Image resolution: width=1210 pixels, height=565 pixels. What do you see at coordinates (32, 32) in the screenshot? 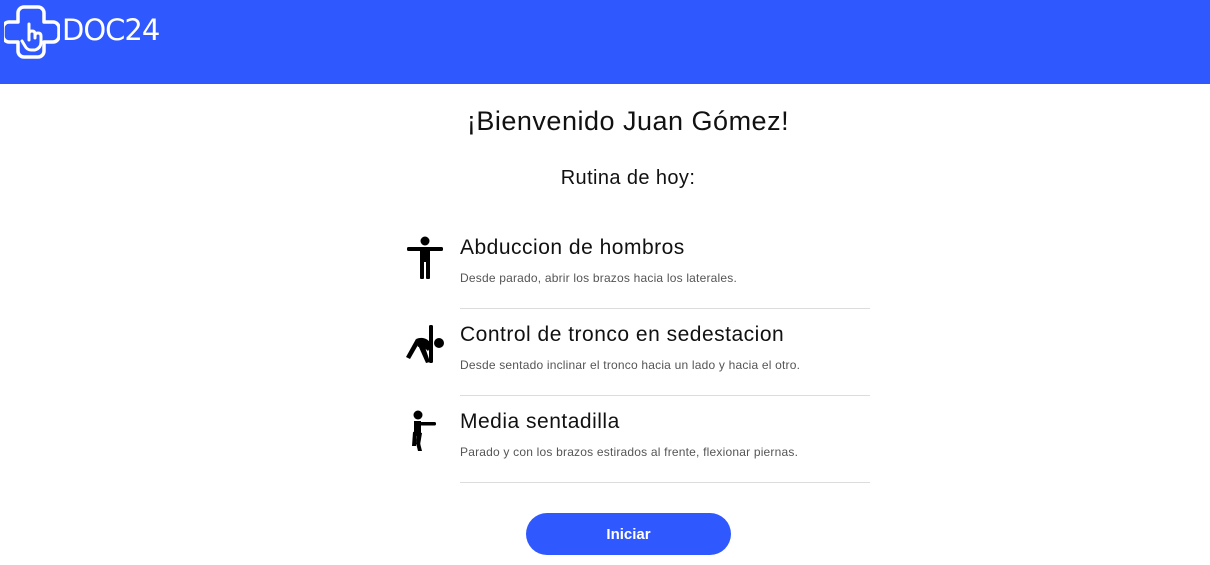
I see `cross-hand-icon` at bounding box center [32, 32].